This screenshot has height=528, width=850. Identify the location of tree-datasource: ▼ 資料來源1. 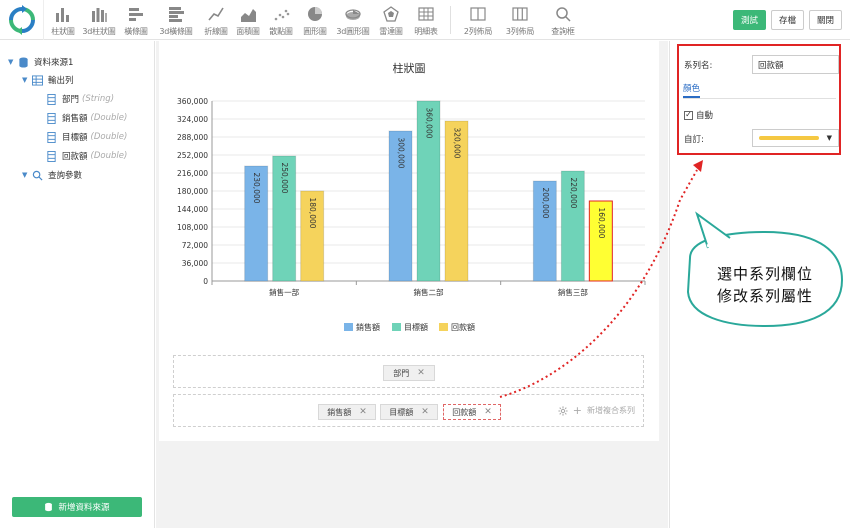
(40, 62).